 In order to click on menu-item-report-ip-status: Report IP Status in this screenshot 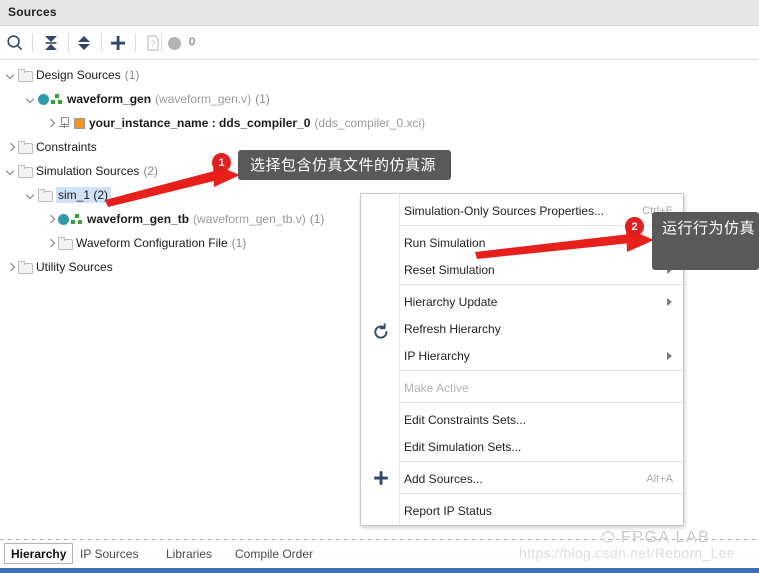, I will do `click(541, 510)`.